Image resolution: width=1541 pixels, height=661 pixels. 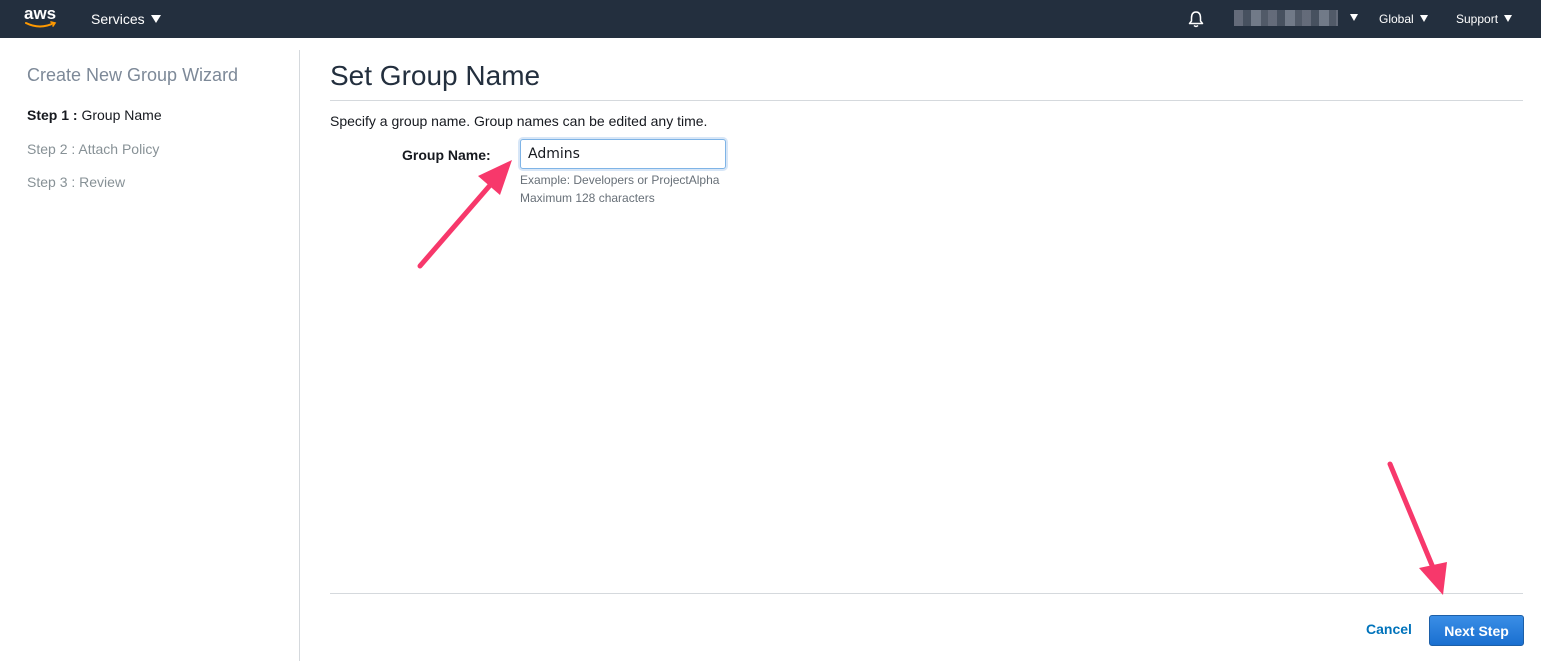 What do you see at coordinates (926, 100) in the screenshot?
I see `title-divider` at bounding box center [926, 100].